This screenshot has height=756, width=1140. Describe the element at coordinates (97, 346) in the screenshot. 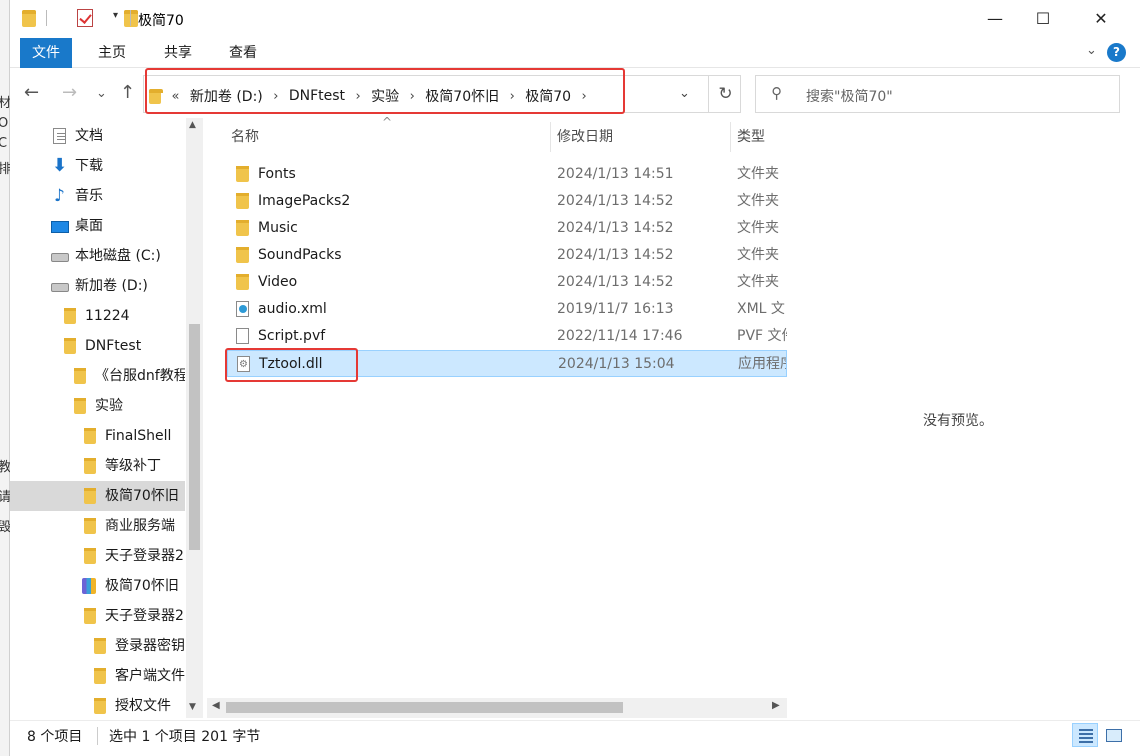

I see `sidebar-item-dnftest: DNFtest` at that location.